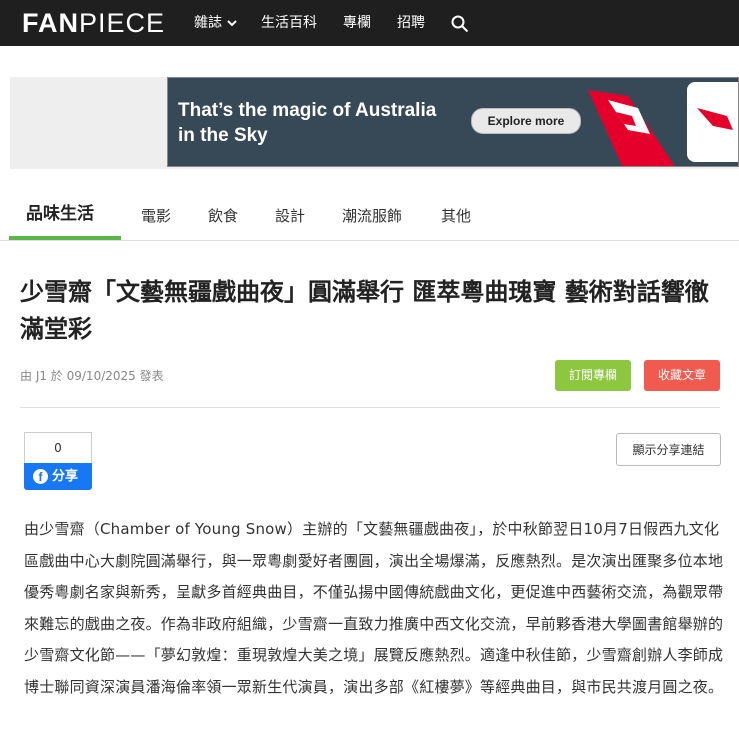  I want to click on chevron-down-icon, so click(232, 23).